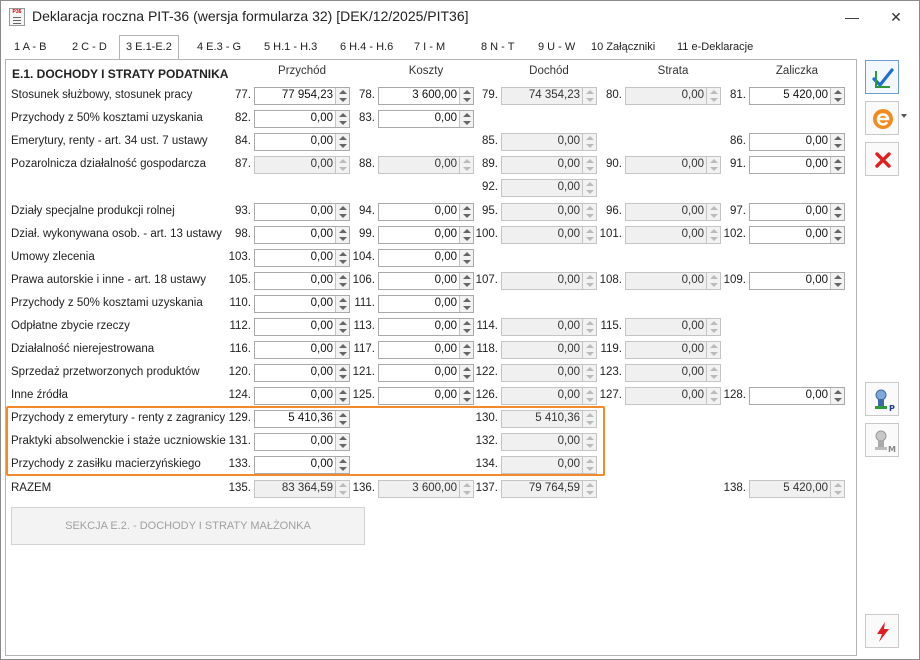  I want to click on chevron-down-icon, so click(904, 116).